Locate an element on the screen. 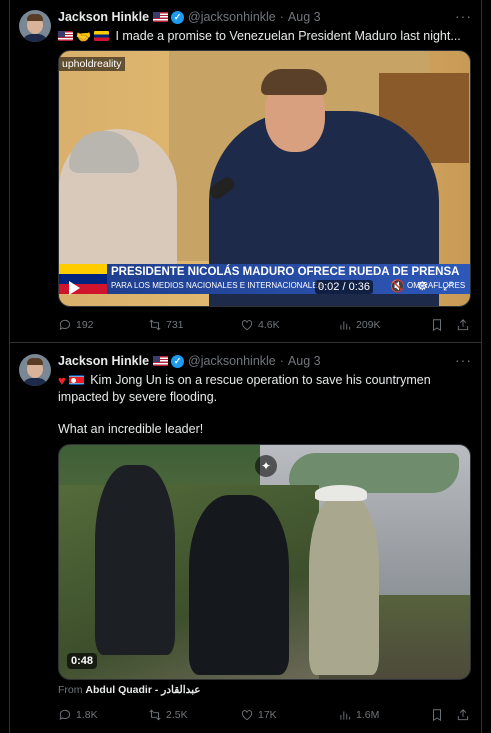  red-heart-icon: ♥ is located at coordinates (62, 380).